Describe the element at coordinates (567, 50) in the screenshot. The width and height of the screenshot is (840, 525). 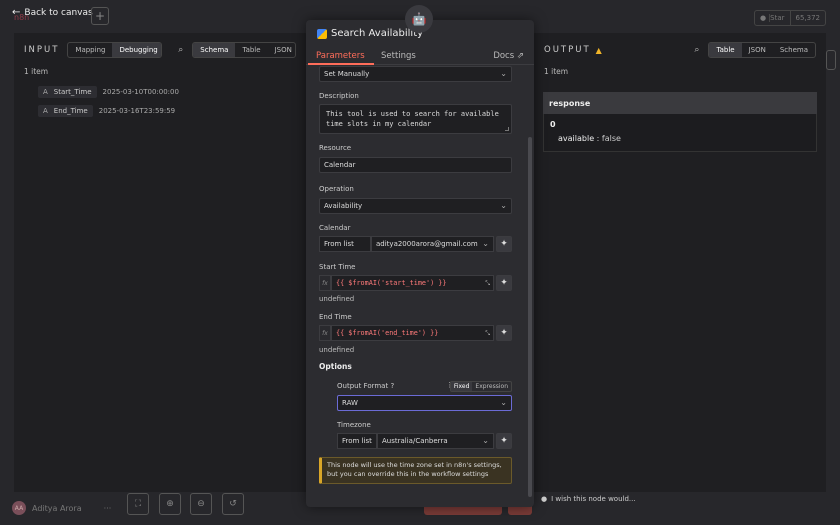
I see `output-panel-title: OUTPUT` at that location.